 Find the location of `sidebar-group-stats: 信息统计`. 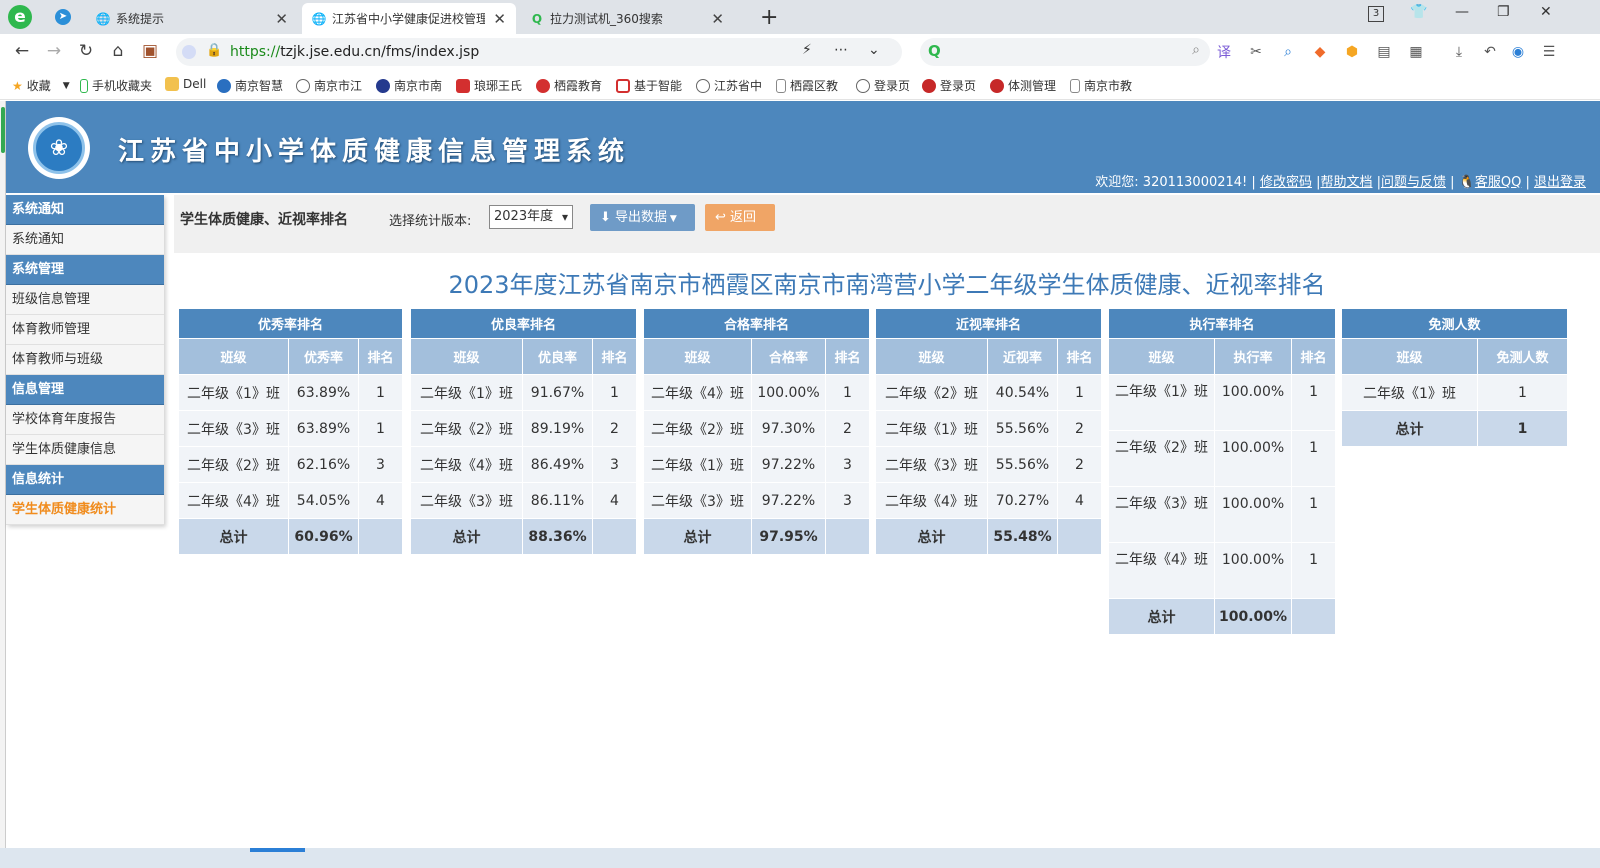

sidebar-group-stats: 信息统计 is located at coordinates (85, 480).